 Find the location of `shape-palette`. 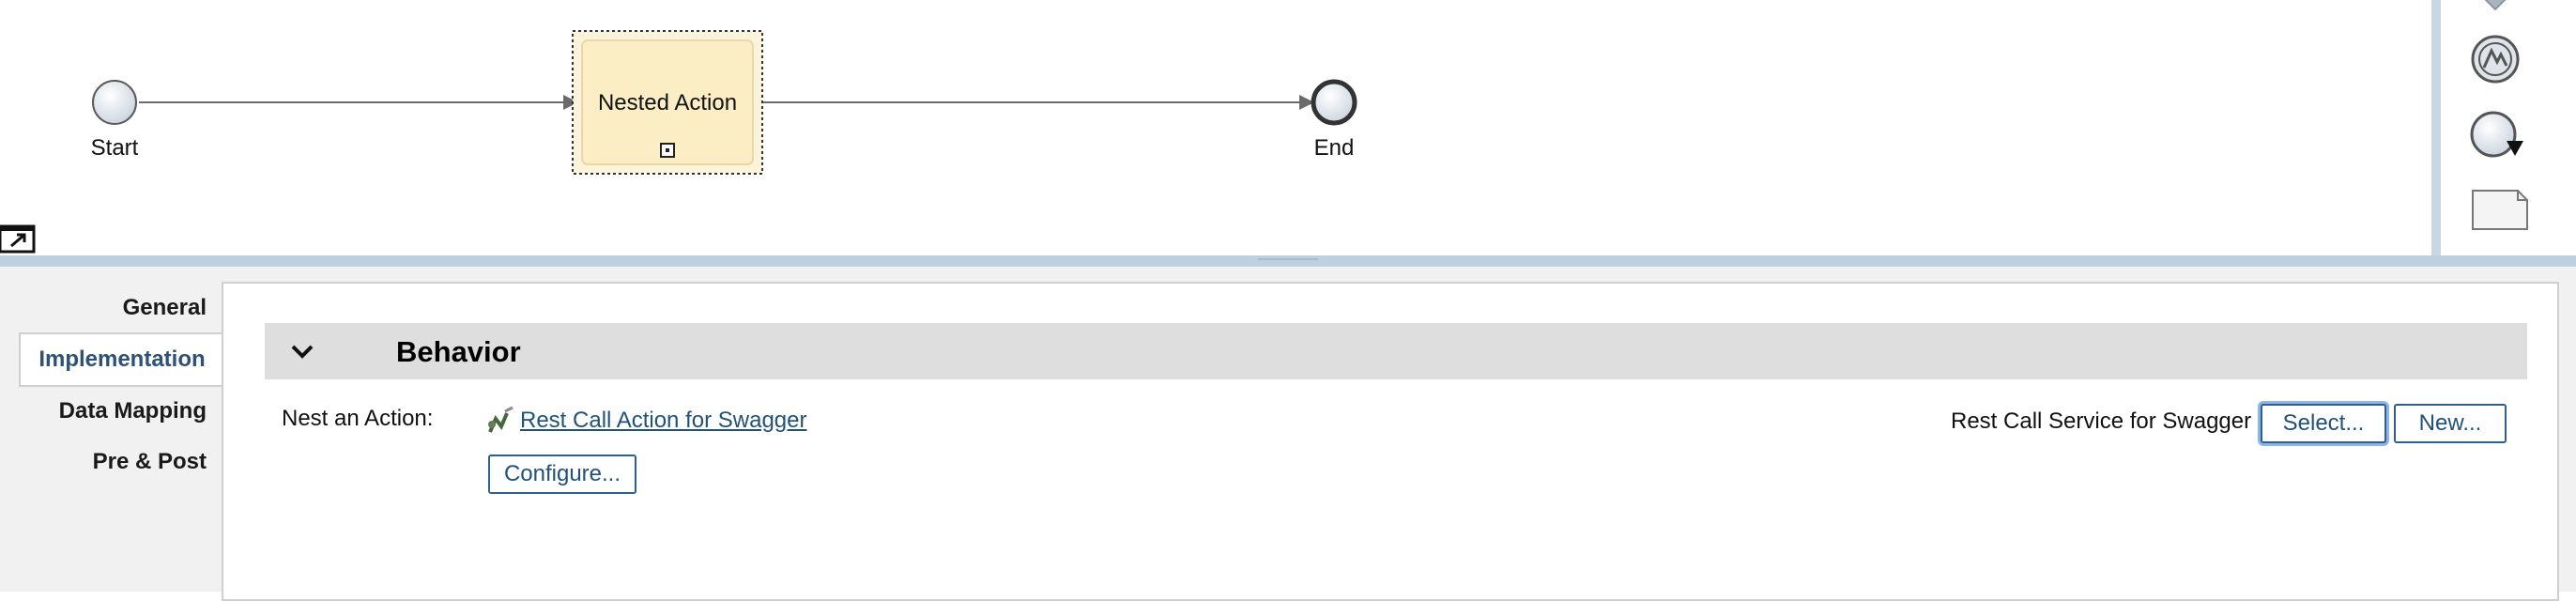

shape-palette is located at coordinates (2504, 127).